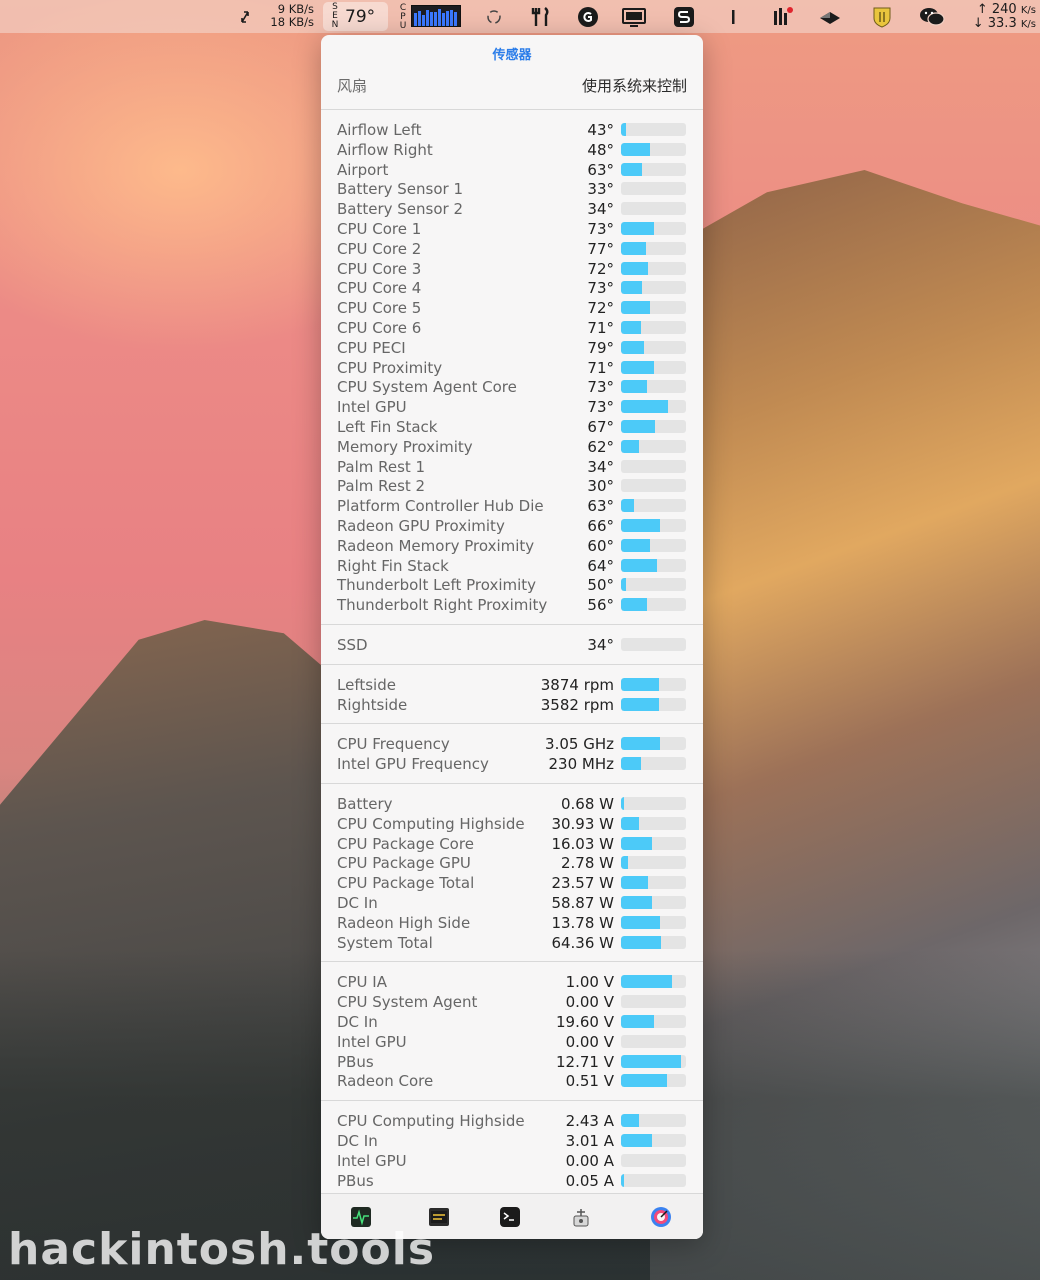  I want to click on sensor-row: PBus 0.05 A, so click(512, 1181).